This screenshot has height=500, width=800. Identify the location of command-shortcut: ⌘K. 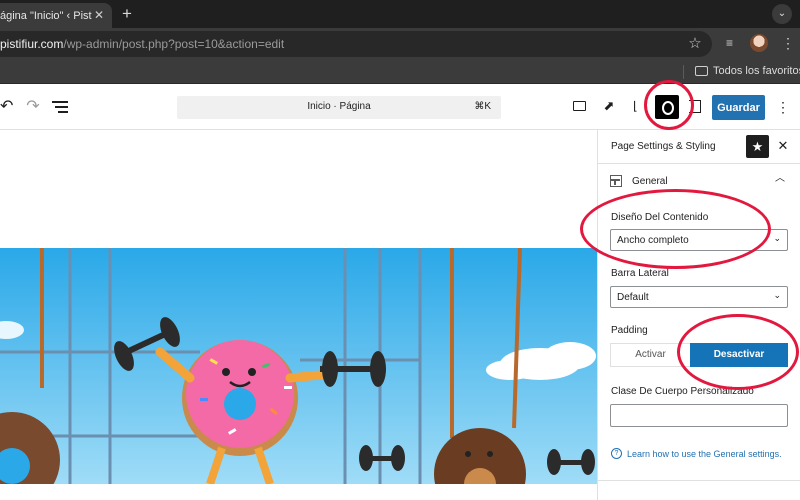
(482, 106).